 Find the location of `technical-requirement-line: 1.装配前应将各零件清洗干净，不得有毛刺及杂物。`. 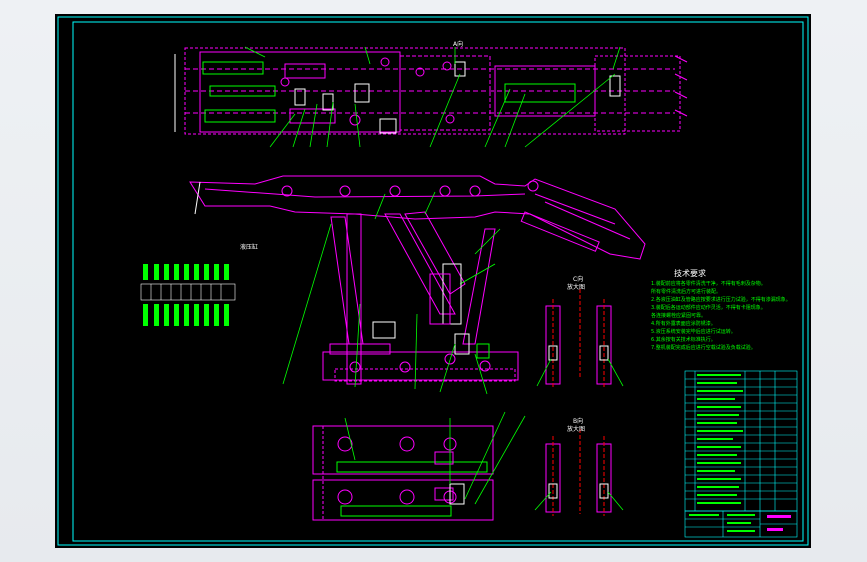

technical-requirement-line: 1.装配前应将各零件清洗干净，不得有毛刺及杂物。 is located at coordinates (708, 284).